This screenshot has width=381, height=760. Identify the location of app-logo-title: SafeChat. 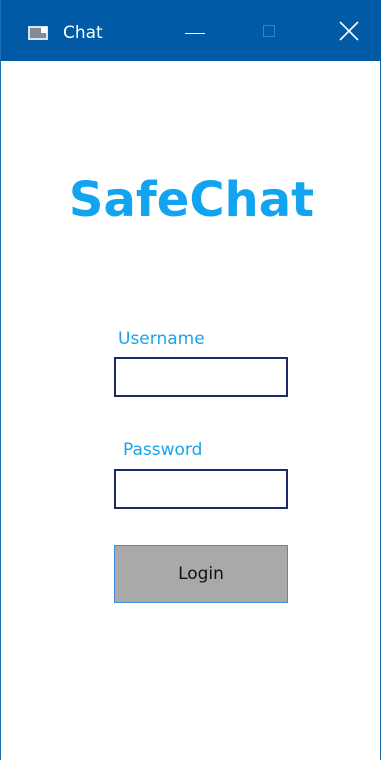
(191, 200).